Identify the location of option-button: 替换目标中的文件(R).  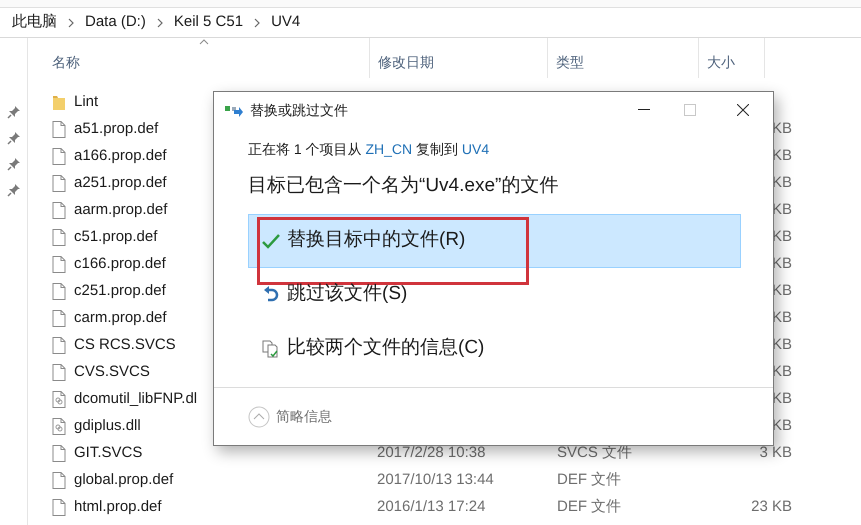
(494, 241).